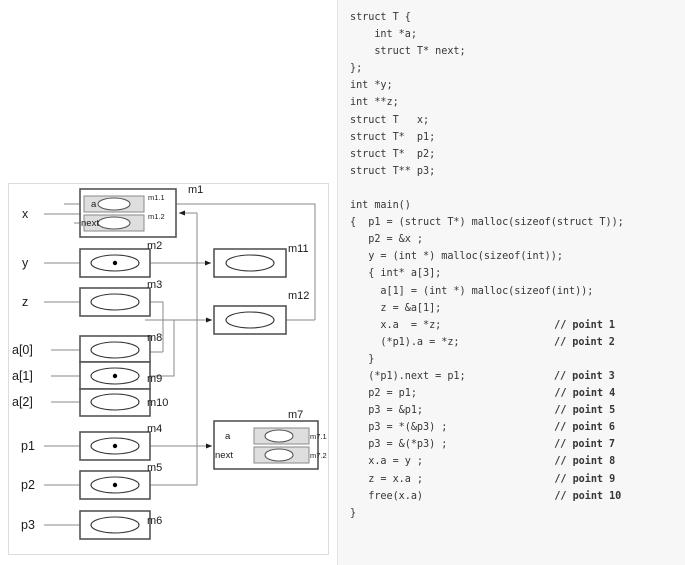 The height and width of the screenshot is (565, 685). What do you see at coordinates (25, 214) in the screenshot?
I see `var-label-x: x` at bounding box center [25, 214].